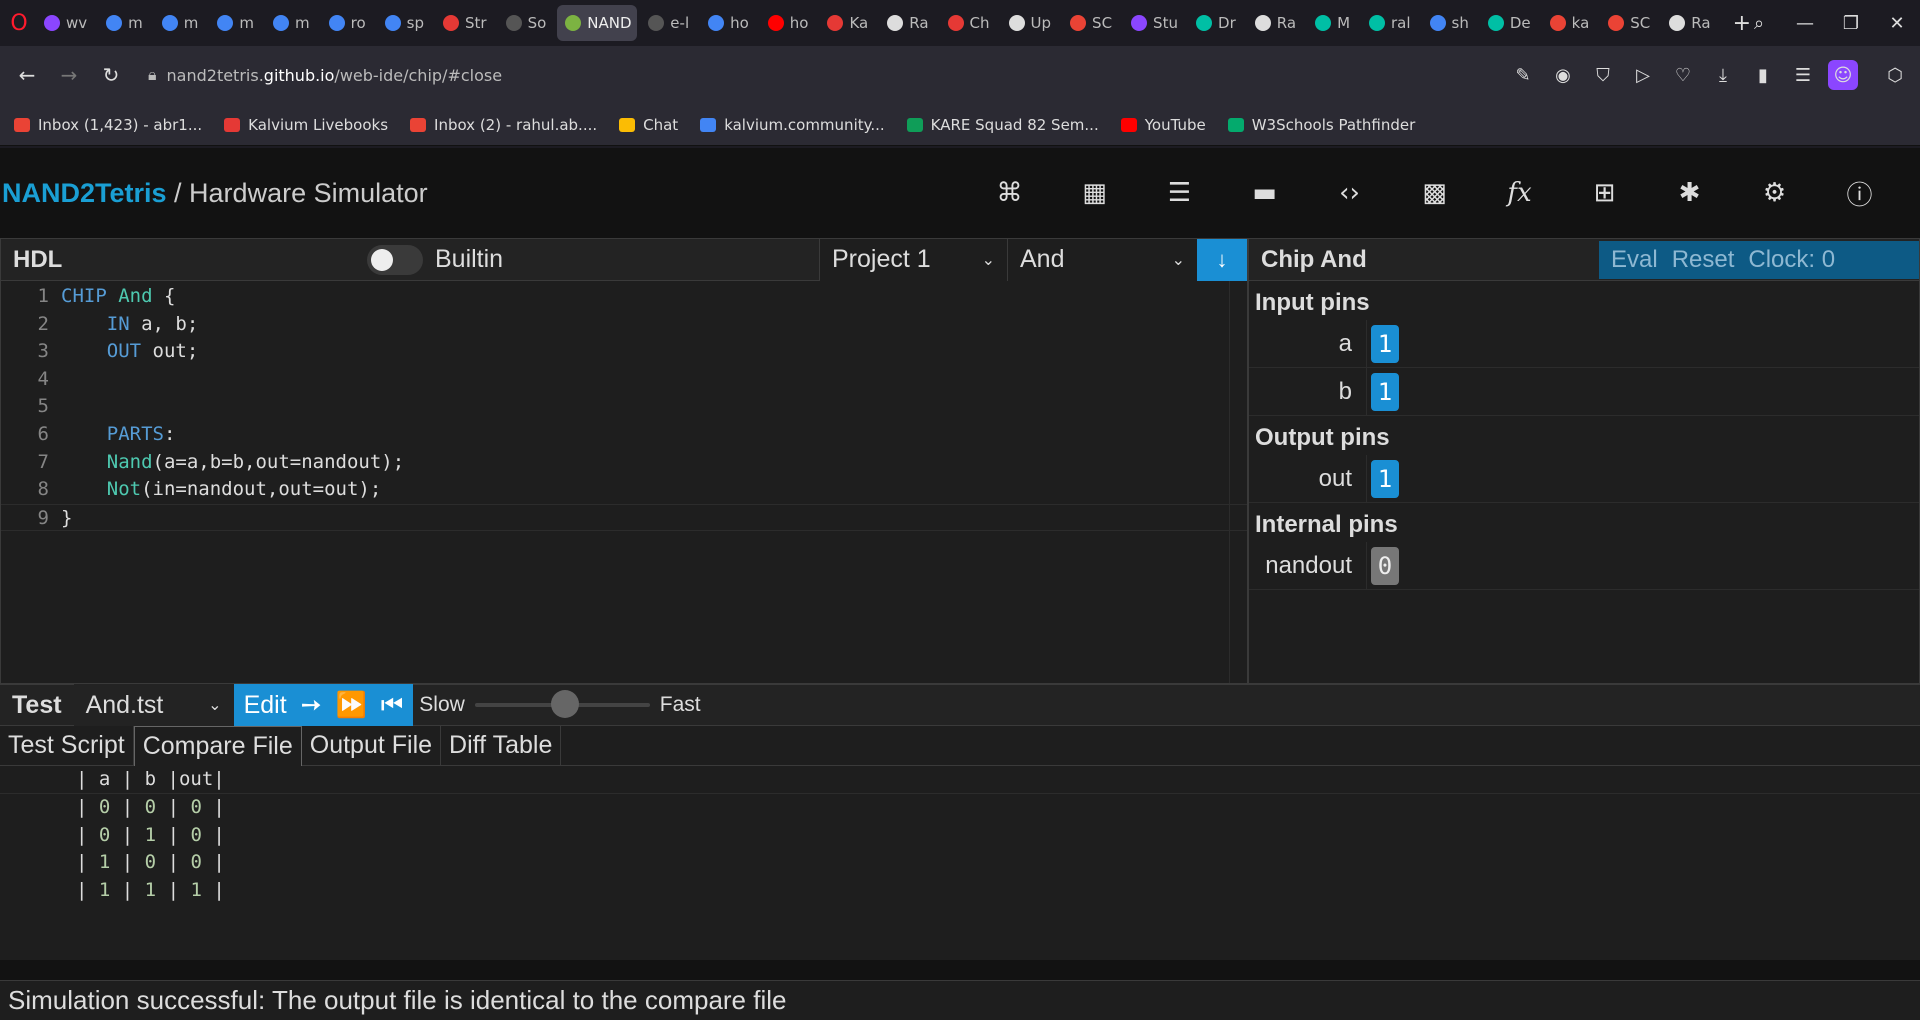  Describe the element at coordinates (1102, 23) in the screenshot. I see `browser-tab-label: SC` at that location.